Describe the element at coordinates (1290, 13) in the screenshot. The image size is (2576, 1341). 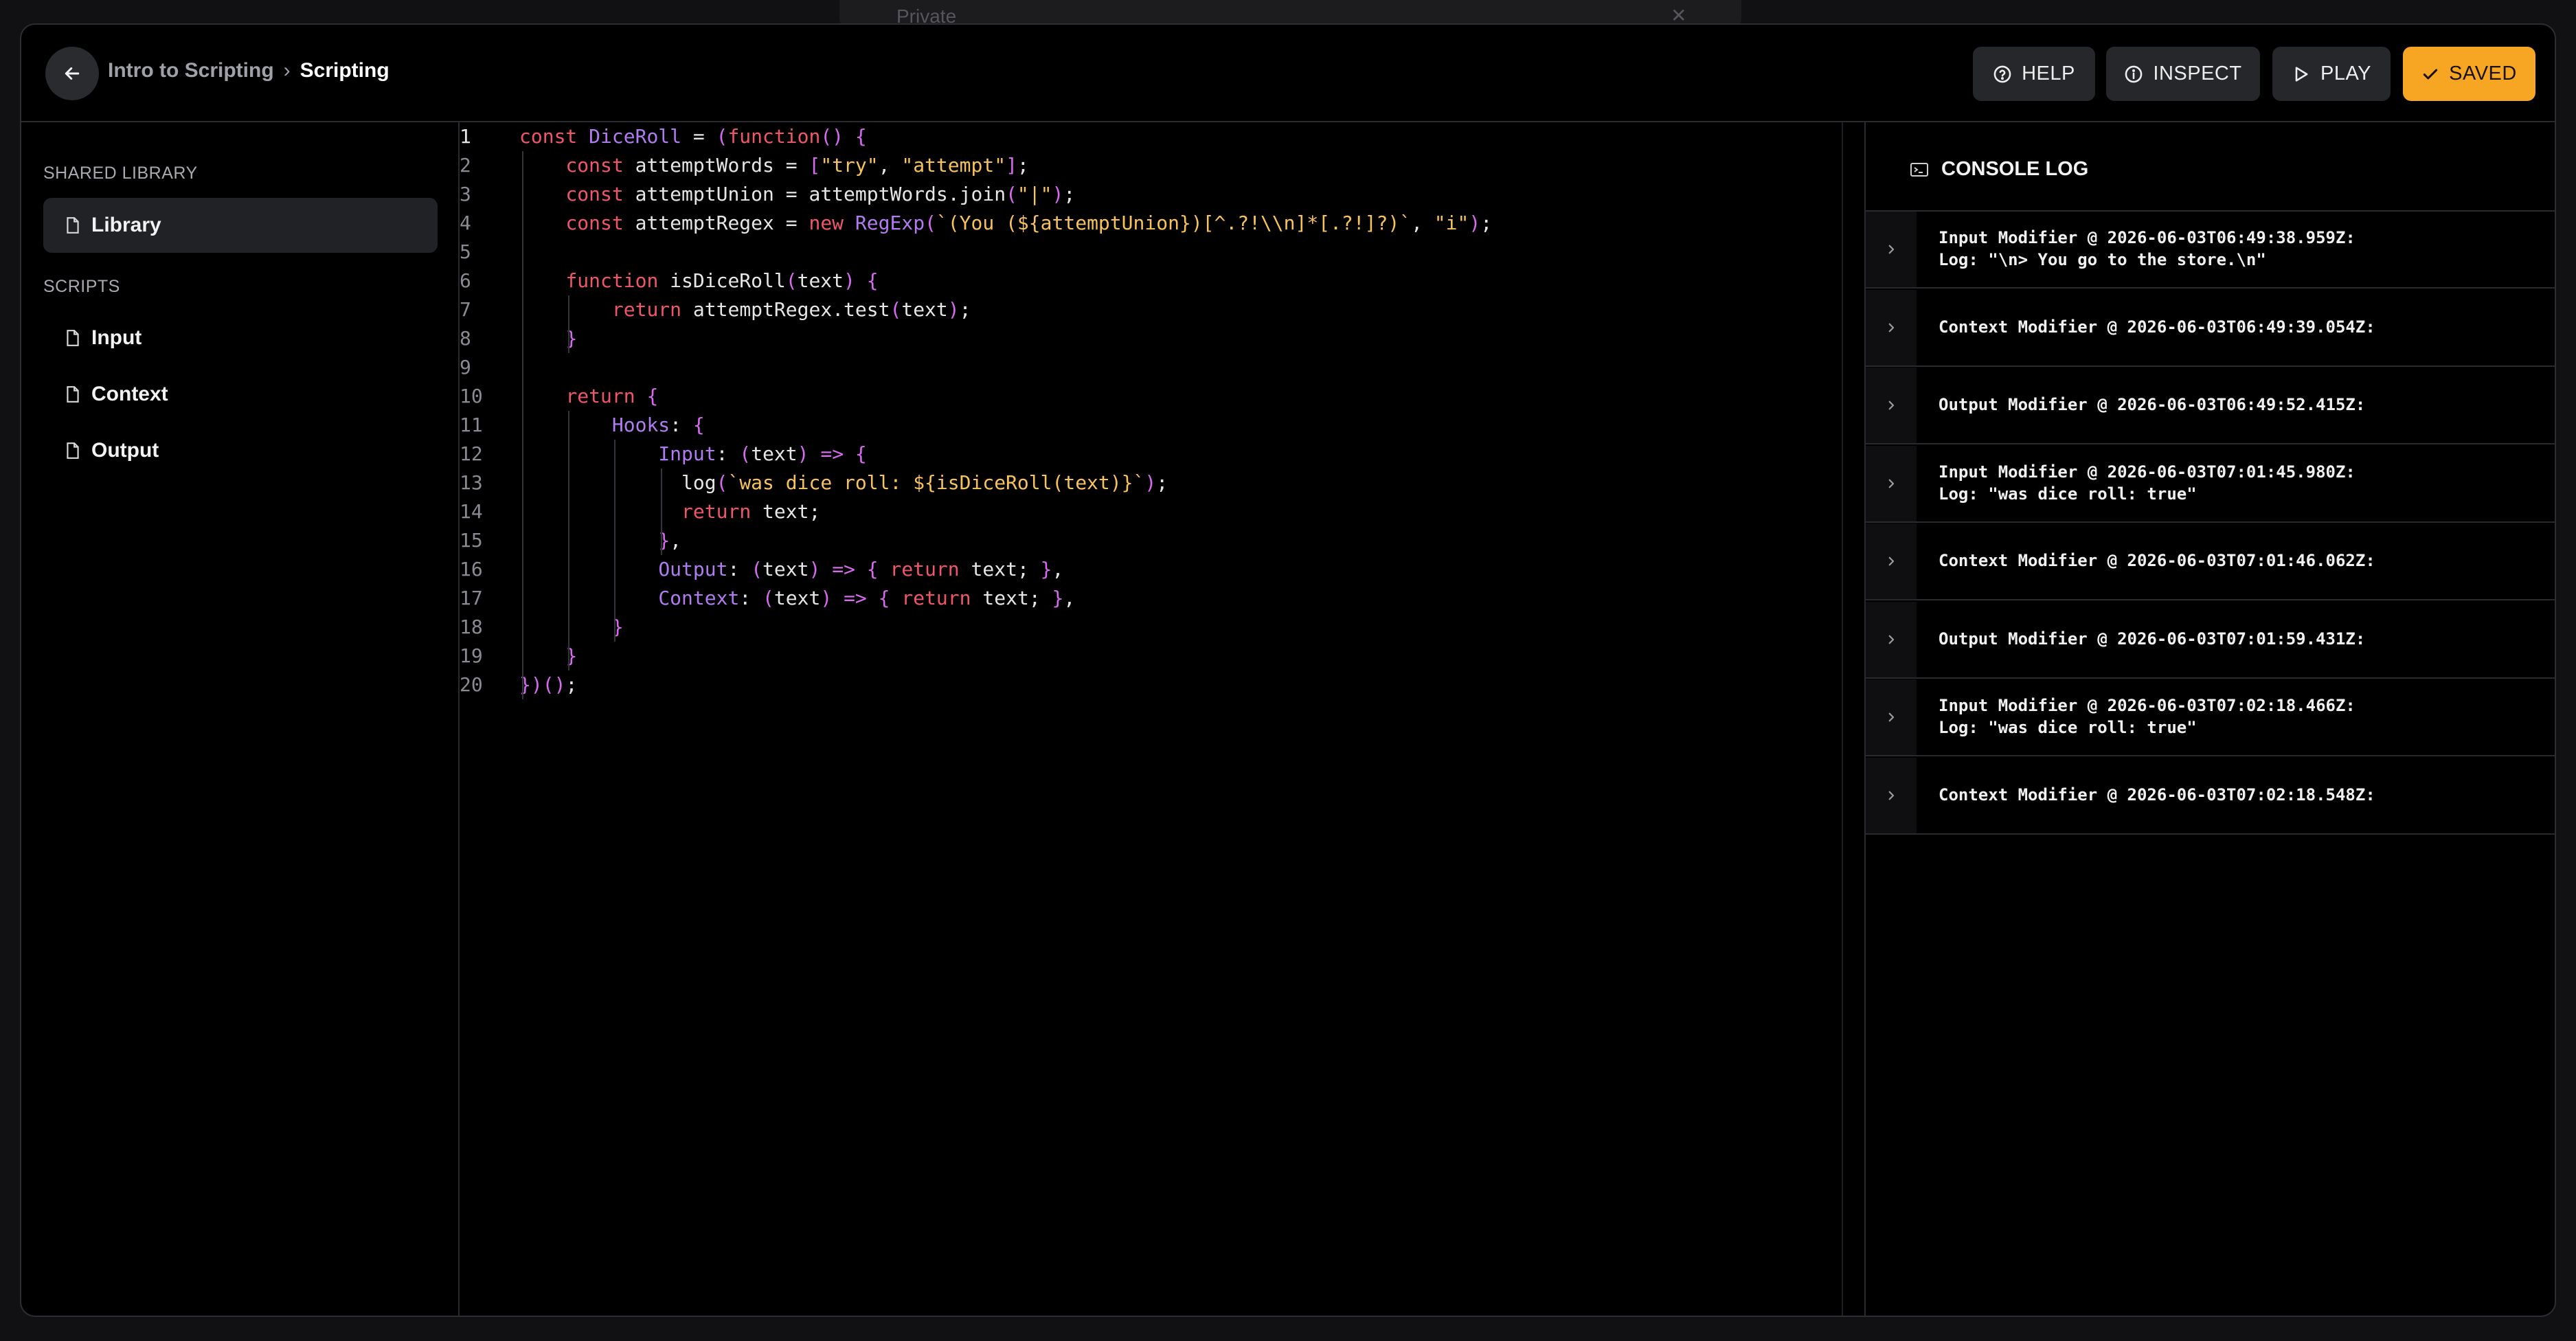
I see `background-settings-card` at that location.